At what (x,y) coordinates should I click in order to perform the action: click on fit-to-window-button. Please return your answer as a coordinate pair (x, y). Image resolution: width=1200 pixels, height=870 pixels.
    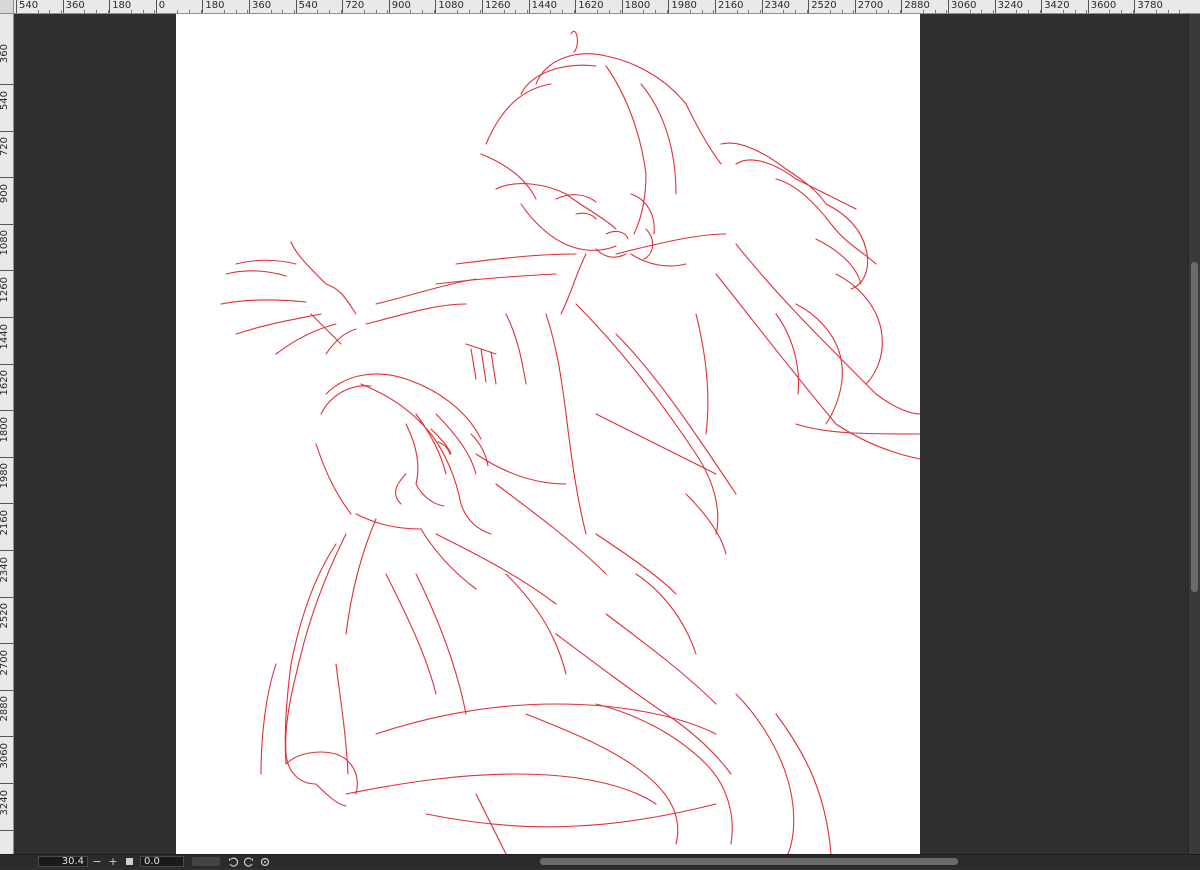
    Looking at the image, I should click on (129, 861).